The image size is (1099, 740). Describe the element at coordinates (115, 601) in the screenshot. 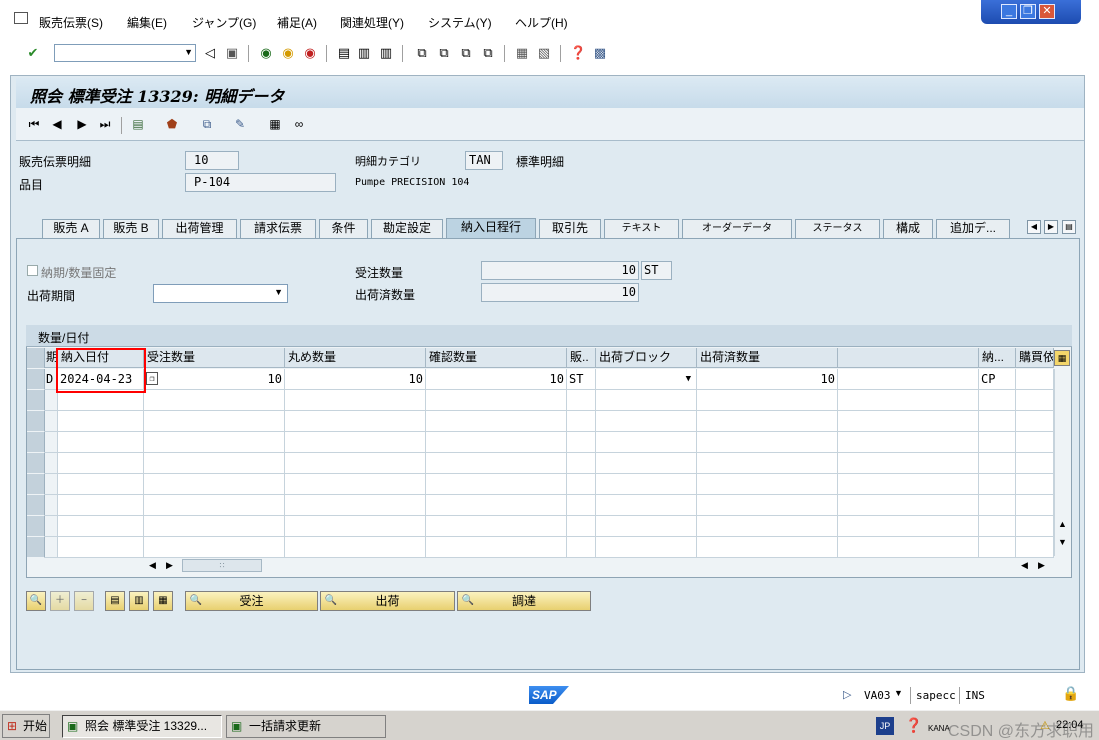

I see `select-all-icon: ▤` at that location.